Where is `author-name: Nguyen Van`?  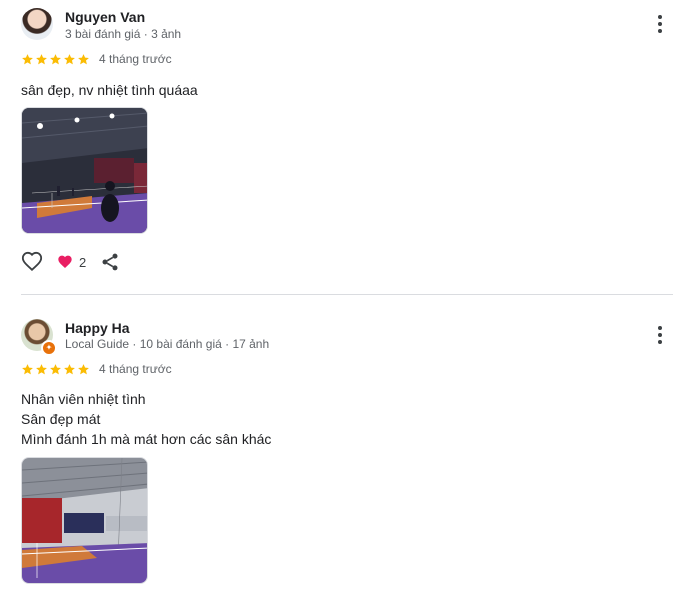
author-name: Nguyen Van is located at coordinates (105, 17).